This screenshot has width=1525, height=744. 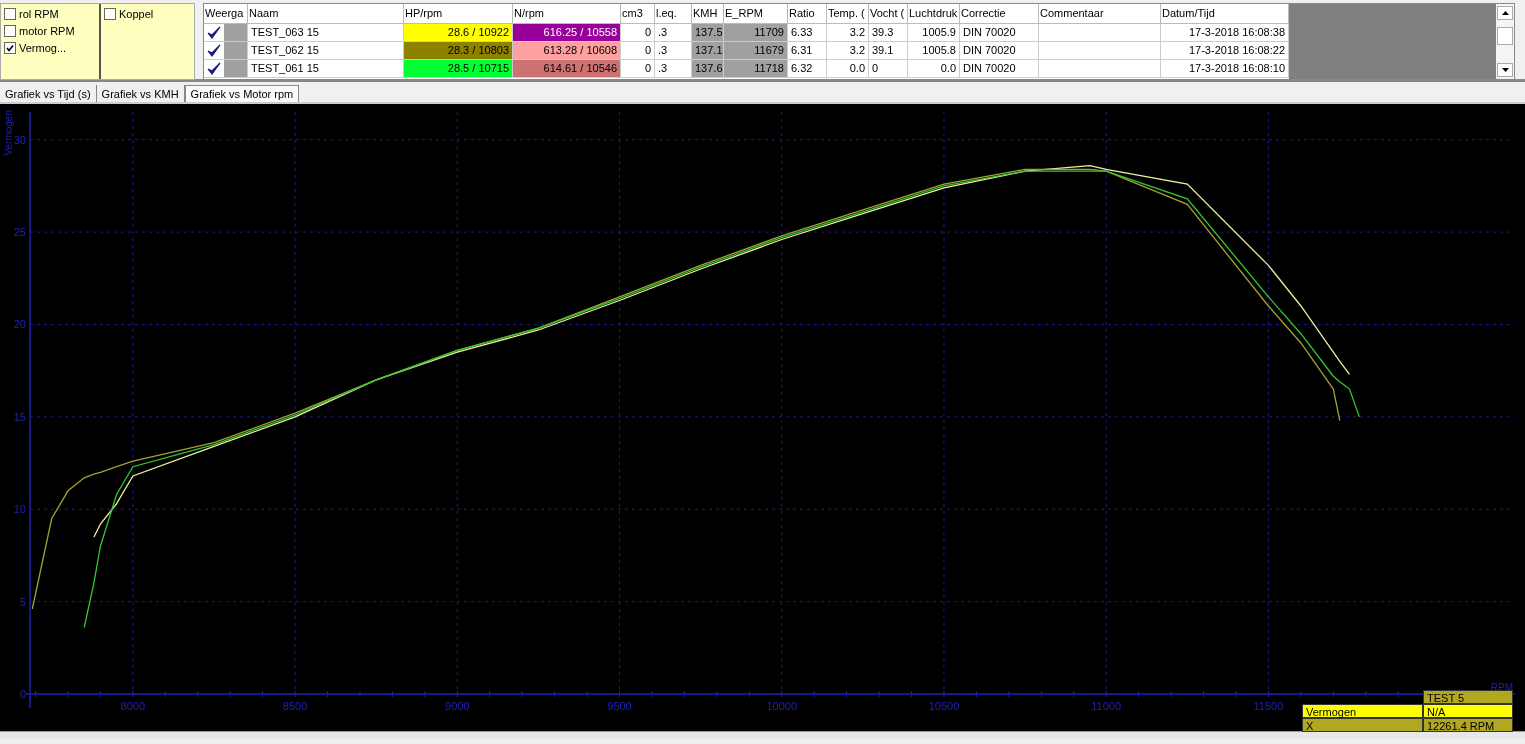 What do you see at coordinates (708, 14) in the screenshot?
I see `column-header: KMH` at bounding box center [708, 14].